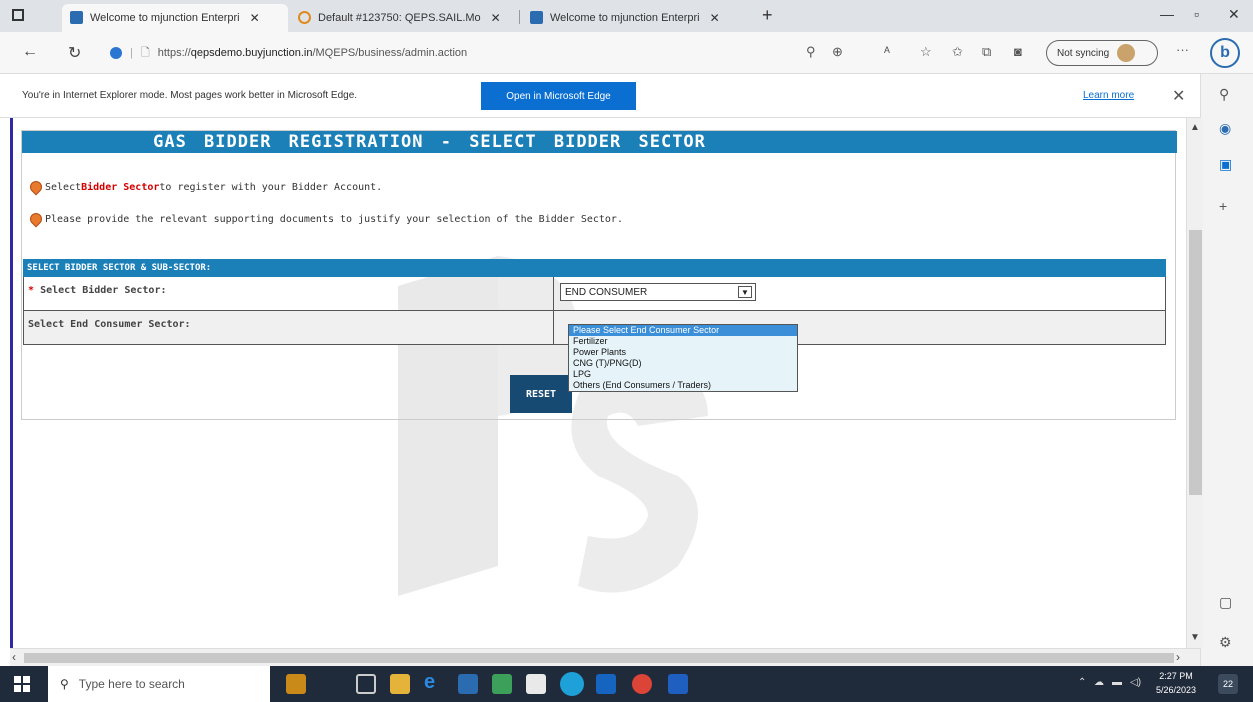 Image resolution: width=1253 pixels, height=702 pixels. Describe the element at coordinates (103, 290) in the screenshot. I see `bidder-sector-label-text: Select Bidder Sector:` at that location.